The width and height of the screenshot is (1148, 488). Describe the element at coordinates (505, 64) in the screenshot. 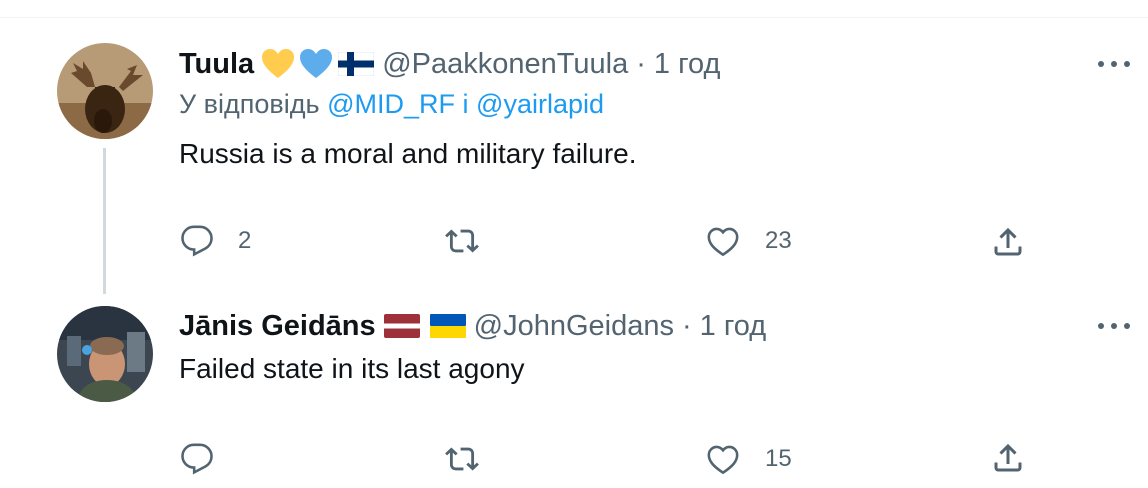

I see `handle: @PaakkonenTuula` at that location.